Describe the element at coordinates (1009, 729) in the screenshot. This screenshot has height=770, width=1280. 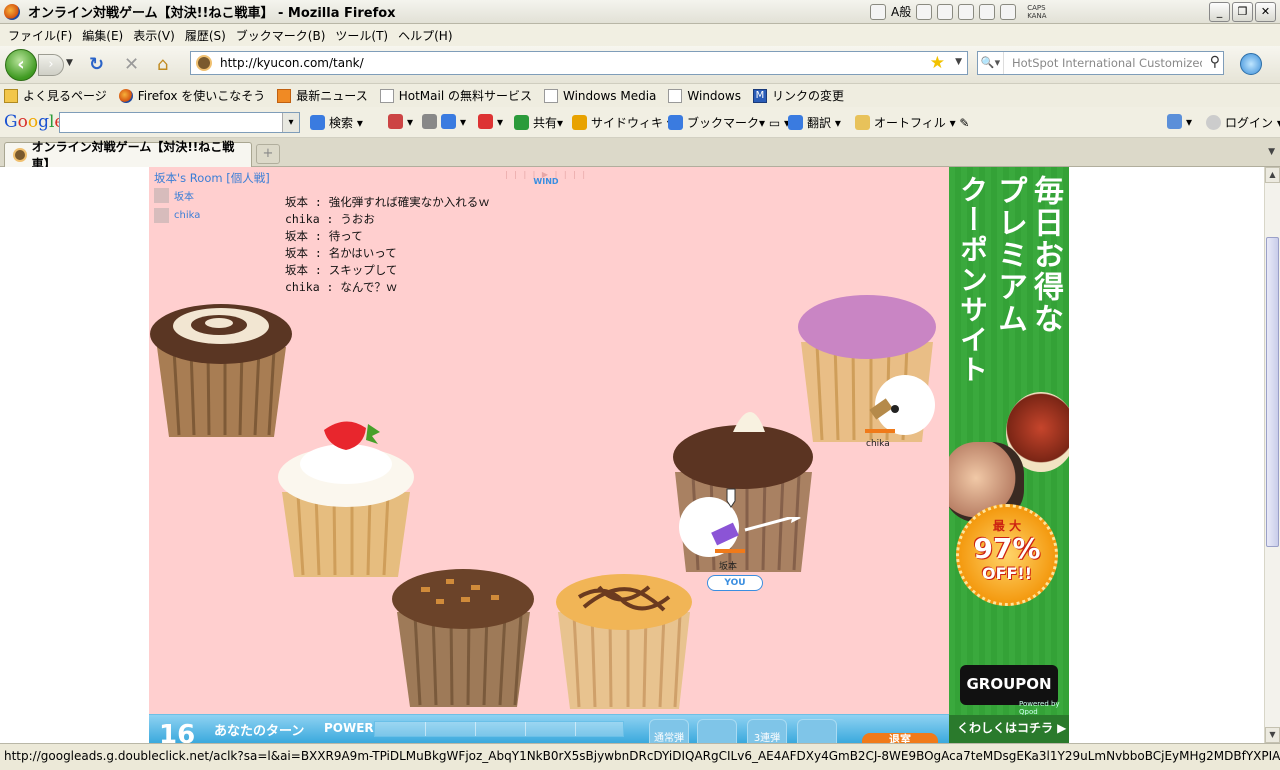
I see `ad-cta-button: くわしくはコチラ ▶` at that location.